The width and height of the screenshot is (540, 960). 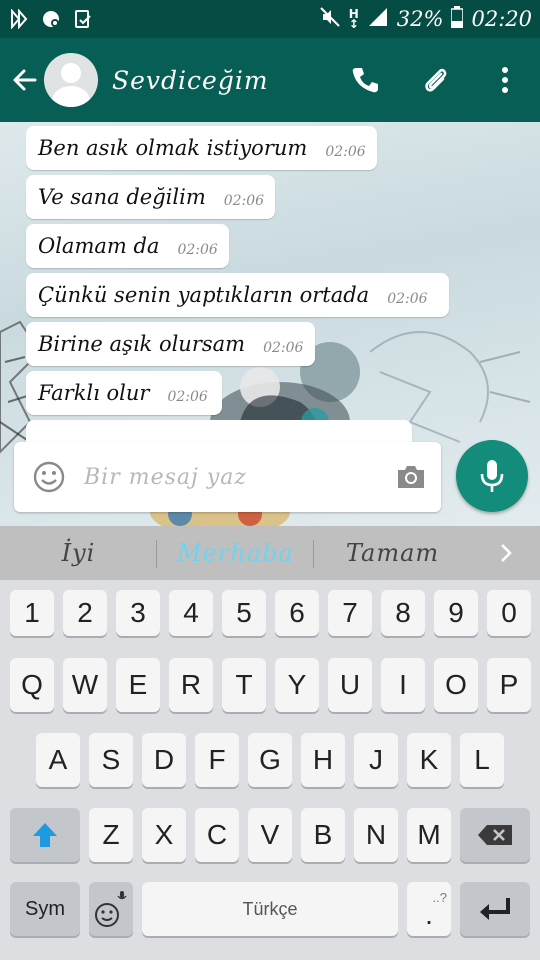 I want to click on message-composer, so click(x=227, y=477).